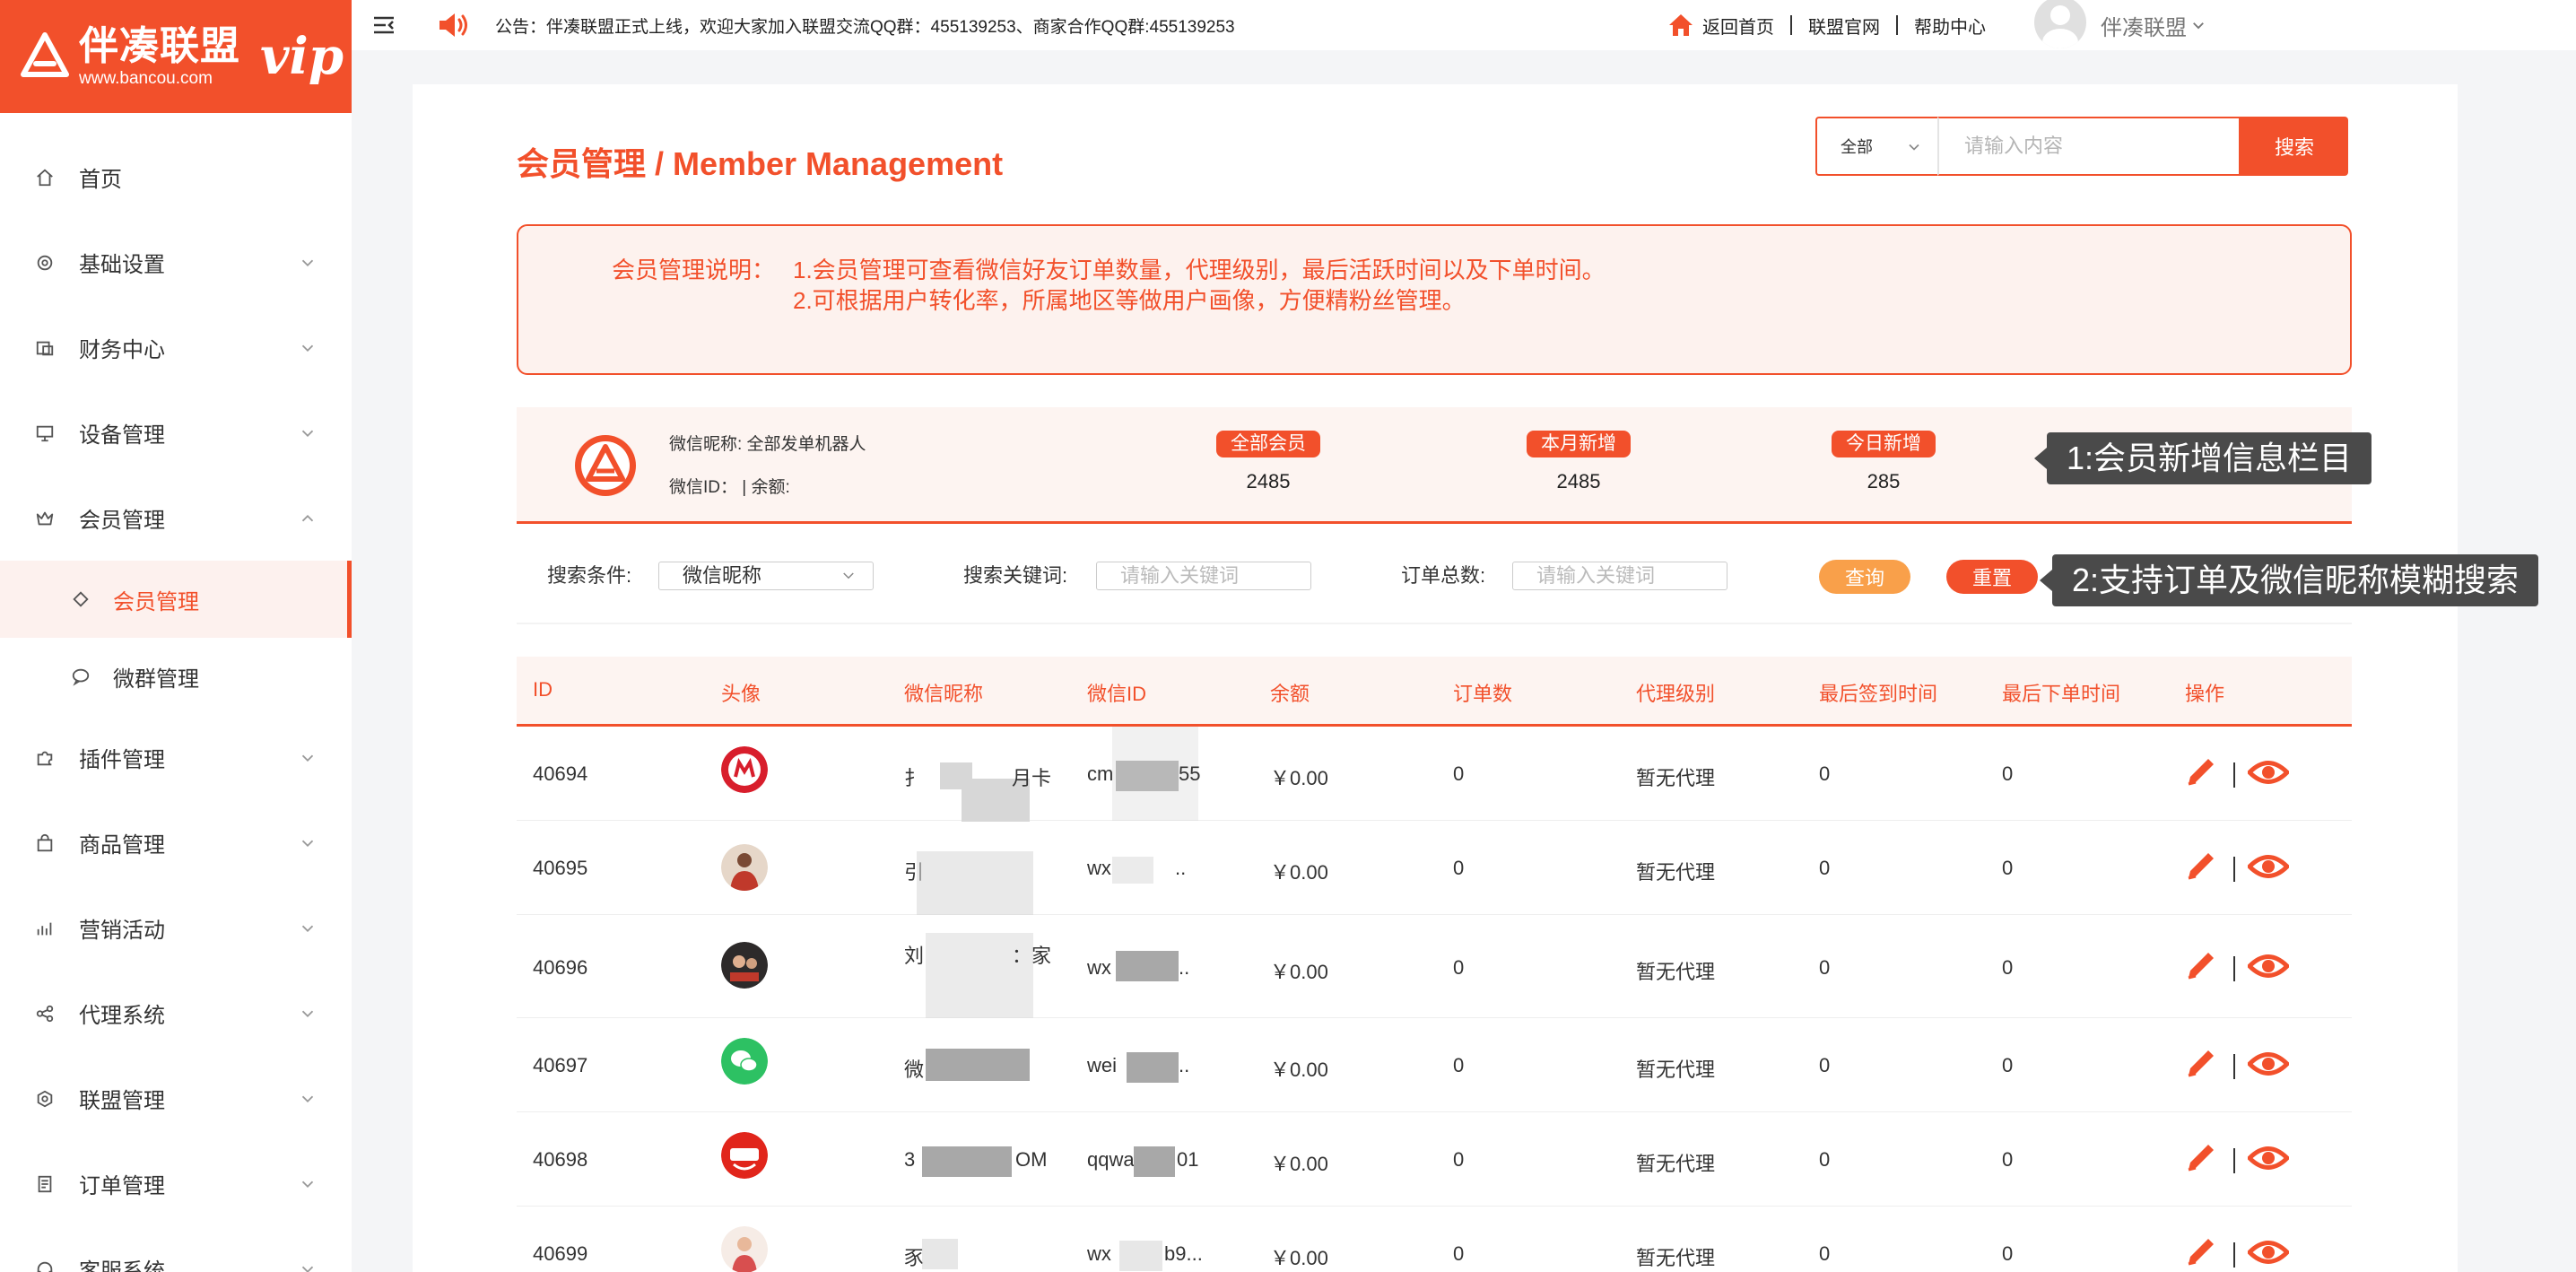 Image resolution: width=2576 pixels, height=1272 pixels. I want to click on sidebar-item-home: 首页, so click(176, 177).